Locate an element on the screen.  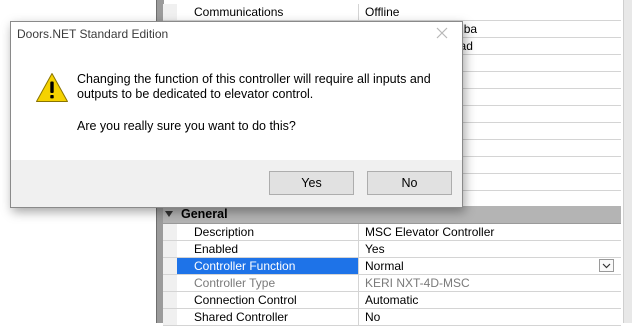
dialog-title: Doors.NET Standard Edition is located at coordinates (93, 34).